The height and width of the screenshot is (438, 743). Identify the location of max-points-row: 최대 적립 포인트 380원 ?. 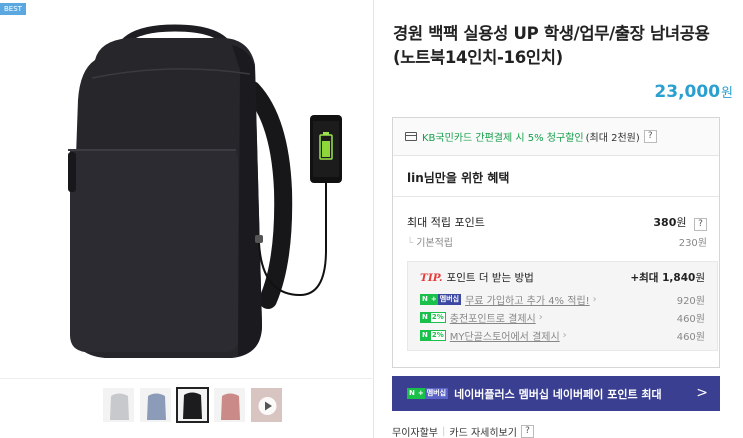
(557, 222).